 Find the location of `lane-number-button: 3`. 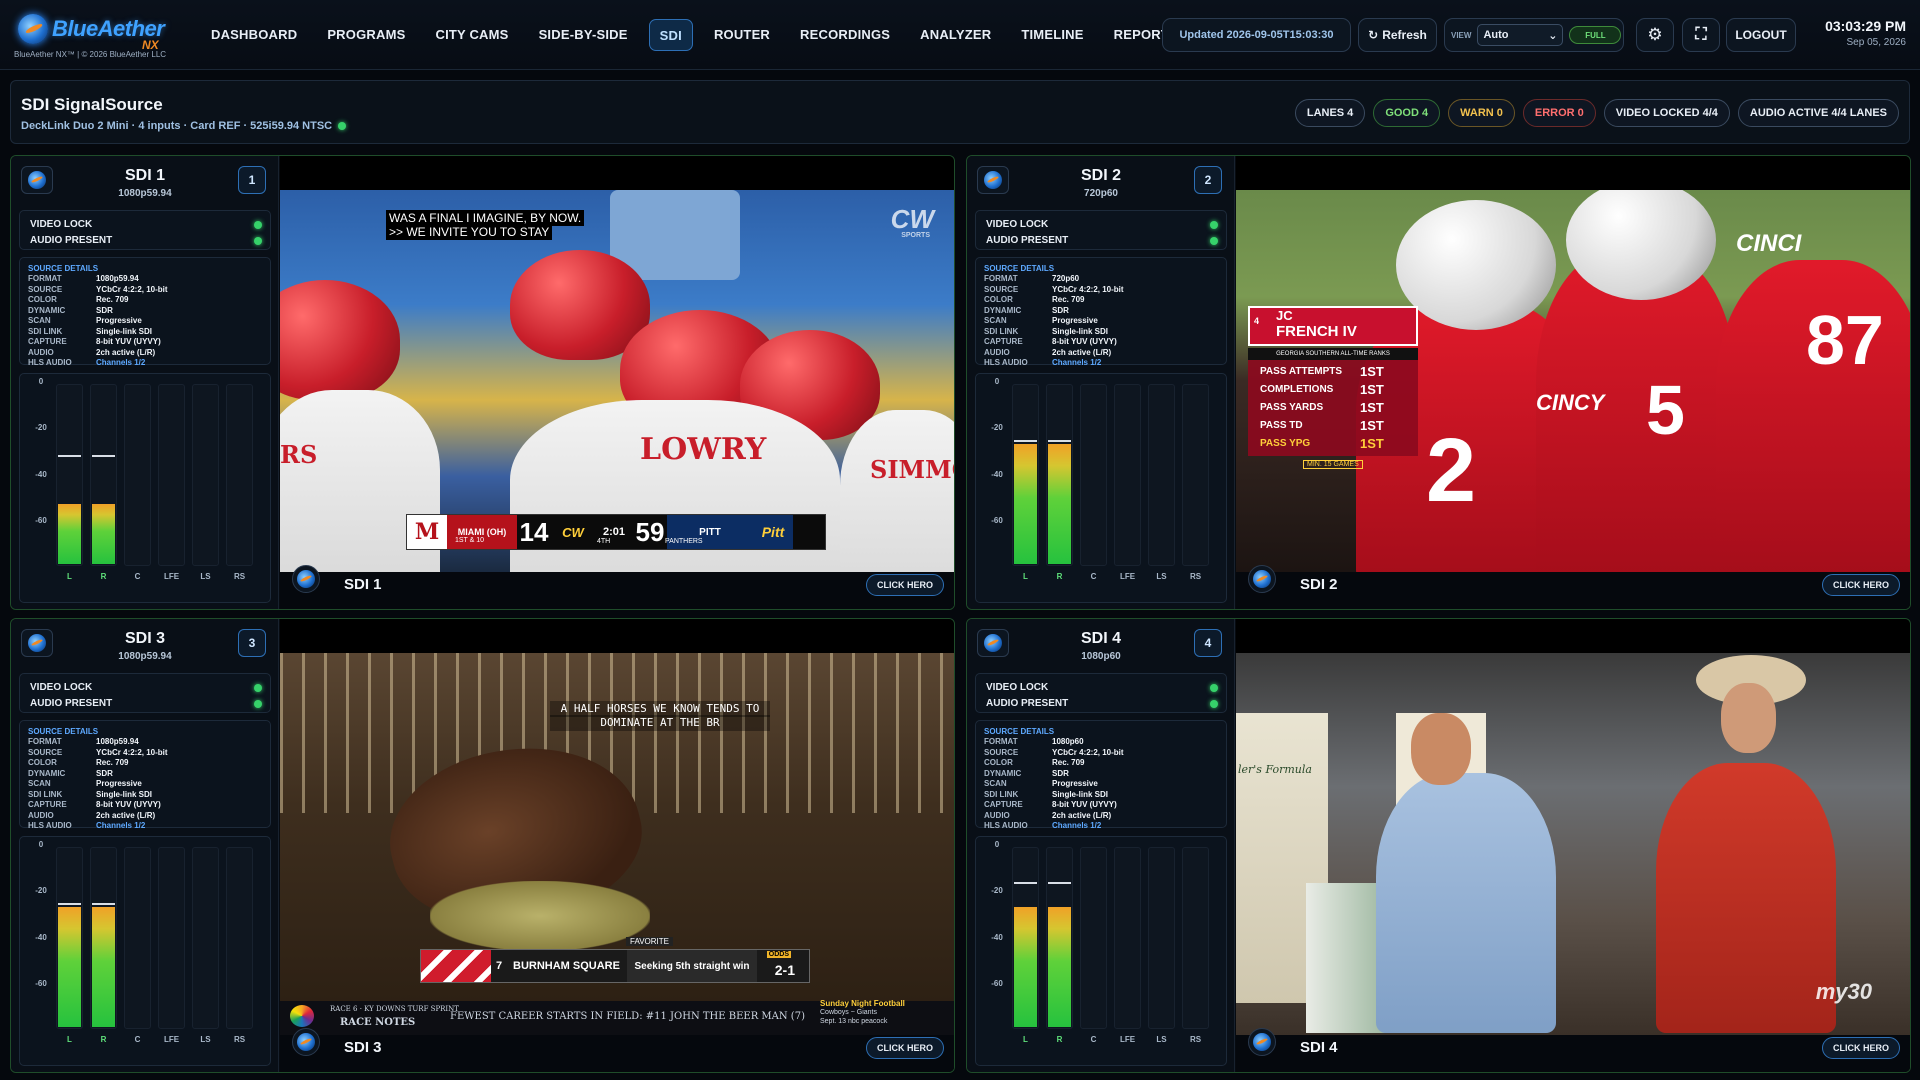

lane-number-button: 3 is located at coordinates (252, 643).